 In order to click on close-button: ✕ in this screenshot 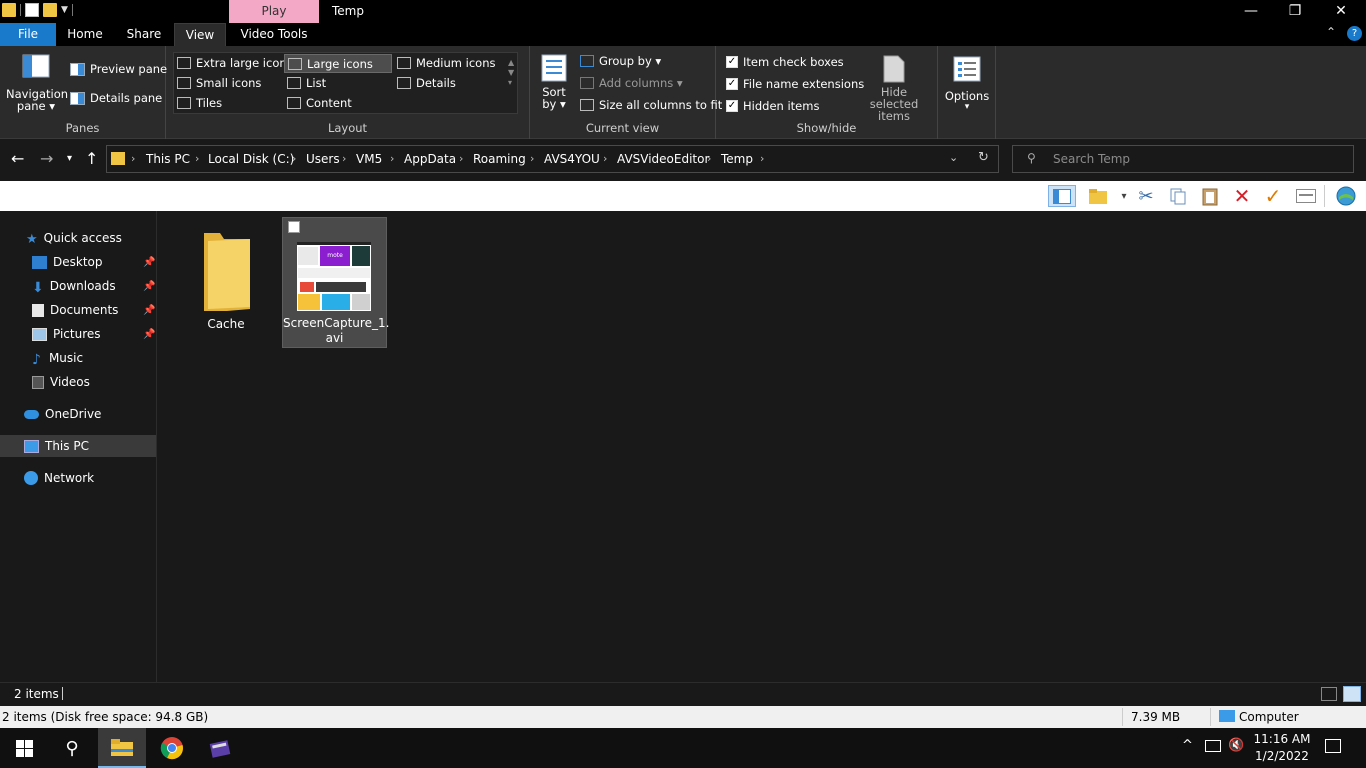, I will do `click(1341, 11)`.